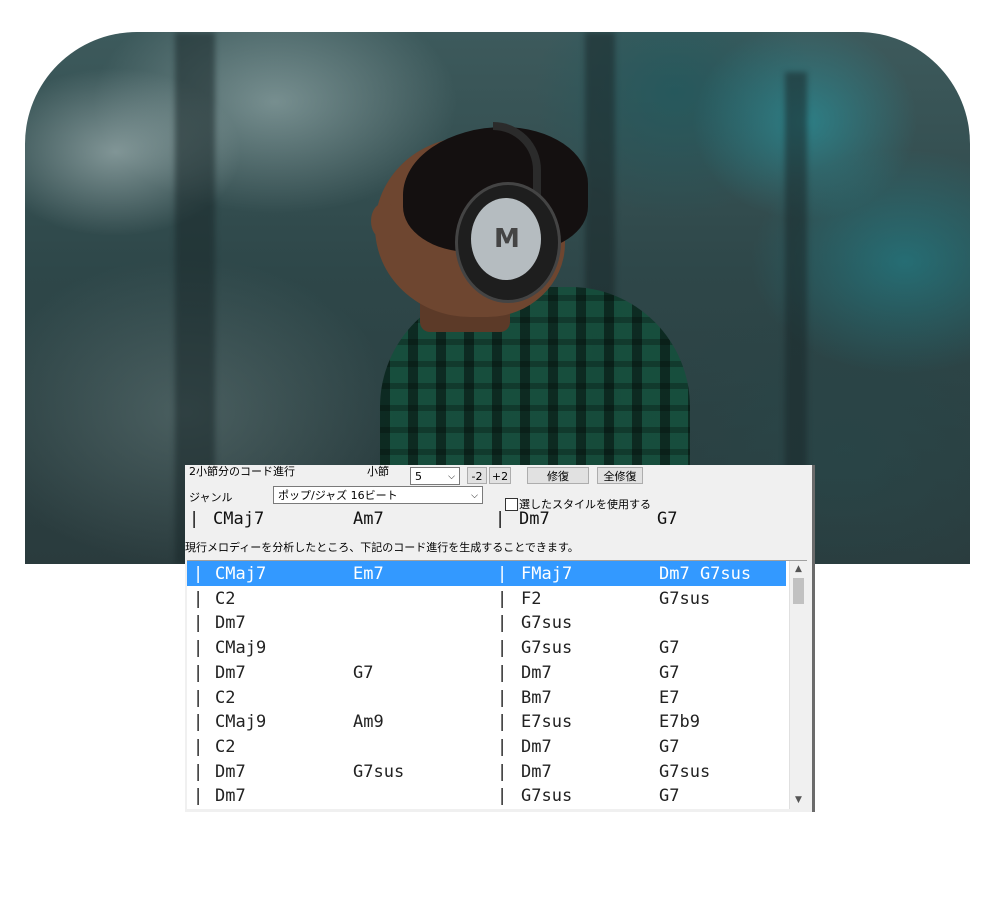 This screenshot has height=900, width=1000. Describe the element at coordinates (486, 721) in the screenshot. I see `list-item: | CMaj9 Am9 | E7sus E7b9` at that location.